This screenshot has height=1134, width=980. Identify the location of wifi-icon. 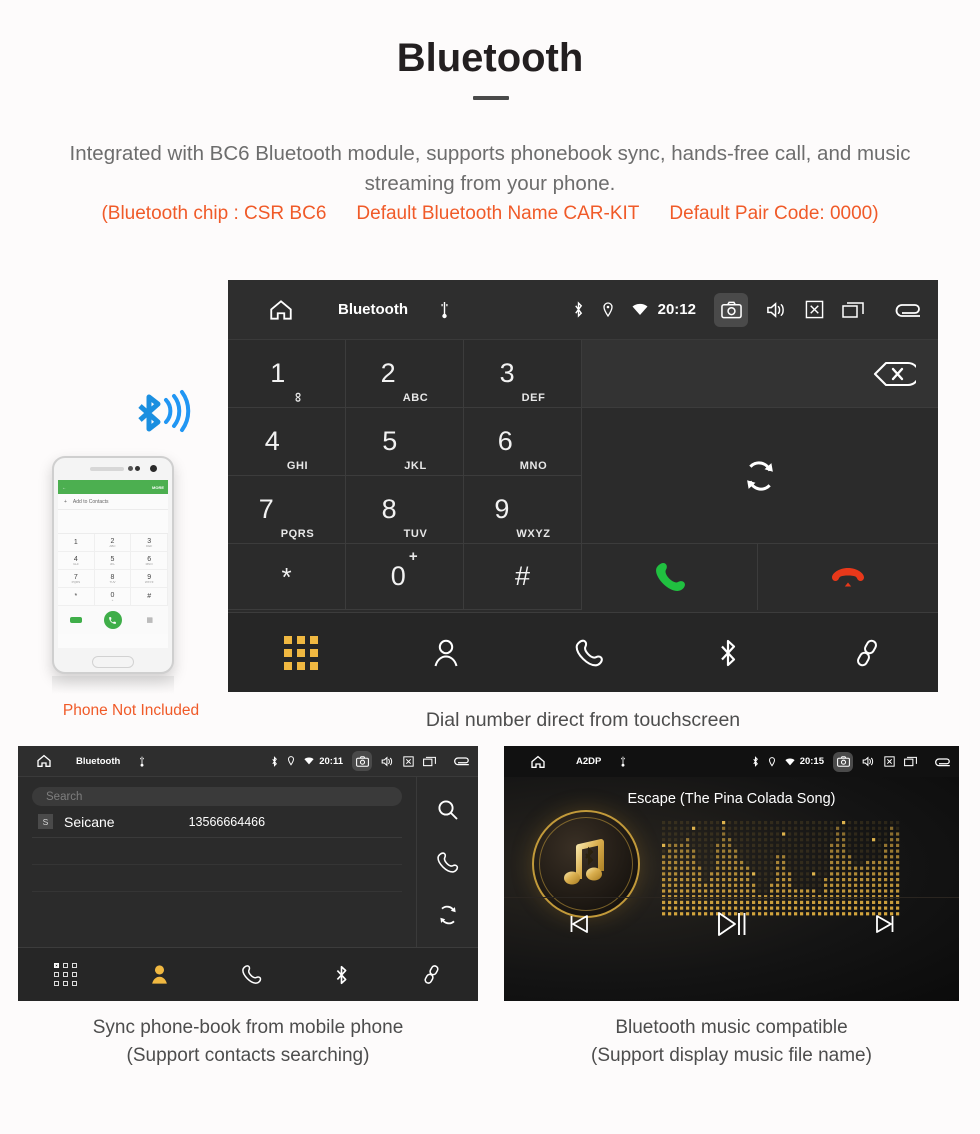
(309, 761).